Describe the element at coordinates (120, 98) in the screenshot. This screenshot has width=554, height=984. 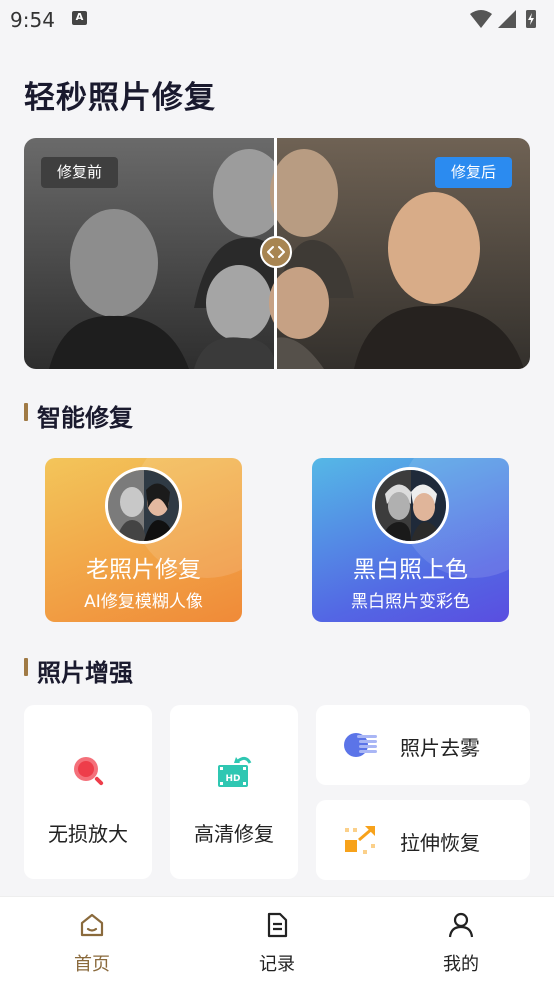
I see `page-title: 轻秒照片修复` at that location.